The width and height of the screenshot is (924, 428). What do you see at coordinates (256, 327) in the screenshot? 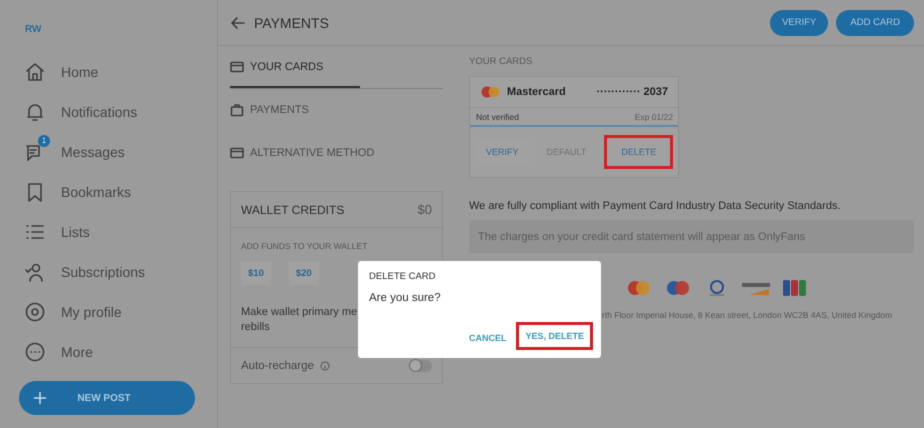
I see `primary-method-text: rebills` at bounding box center [256, 327].